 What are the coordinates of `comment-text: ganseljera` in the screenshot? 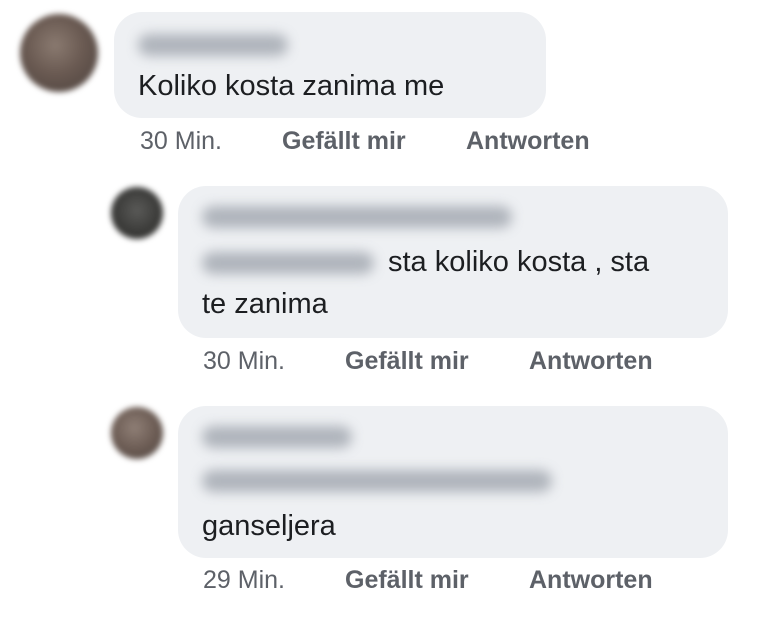 It's located at (269, 526).